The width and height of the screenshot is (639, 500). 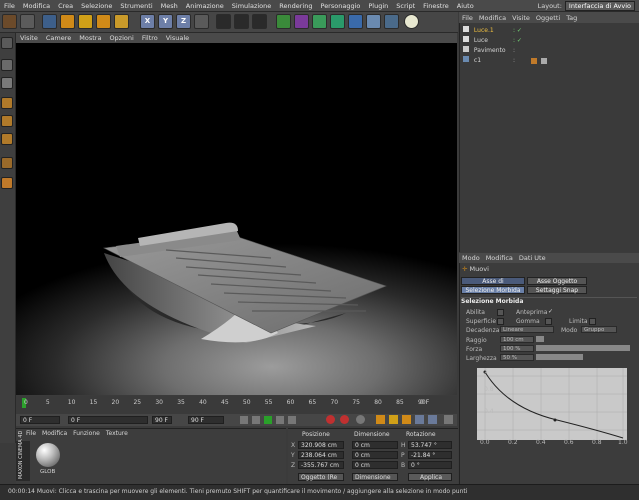 What do you see at coordinates (283, 21) in the screenshot?
I see `cube-primitive-icon` at bounding box center [283, 21].